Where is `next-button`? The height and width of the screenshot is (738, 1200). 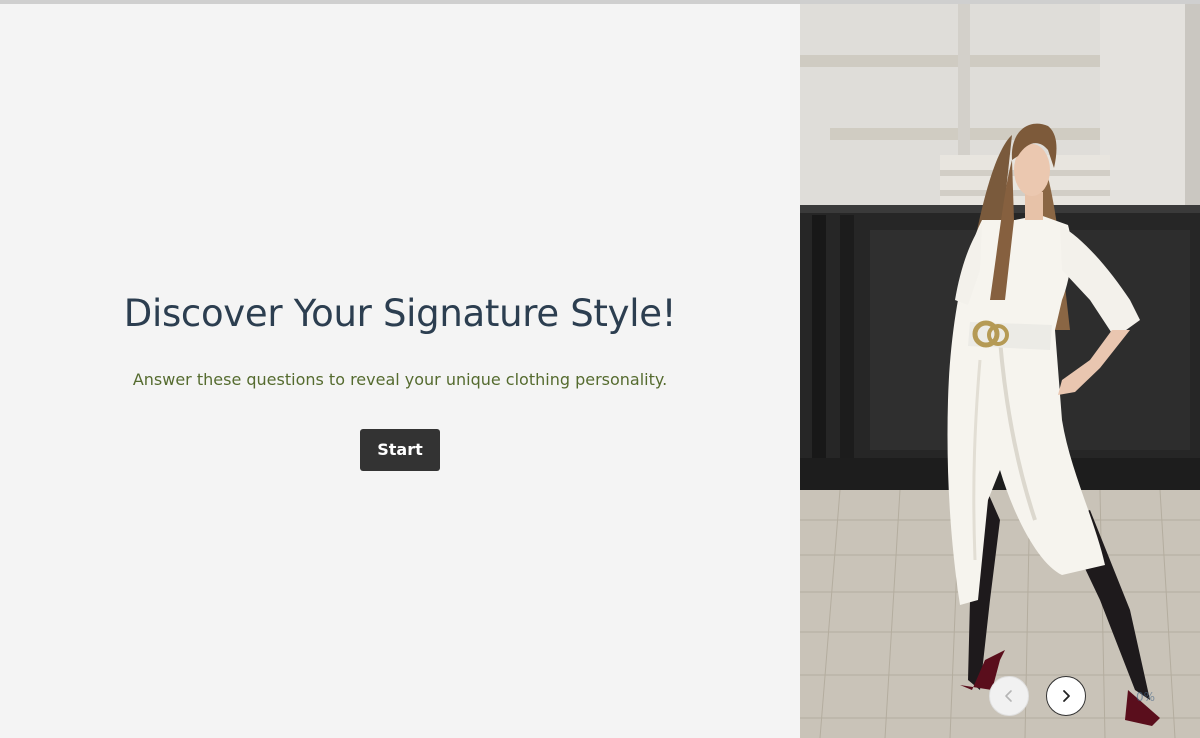
next-button is located at coordinates (1066, 696).